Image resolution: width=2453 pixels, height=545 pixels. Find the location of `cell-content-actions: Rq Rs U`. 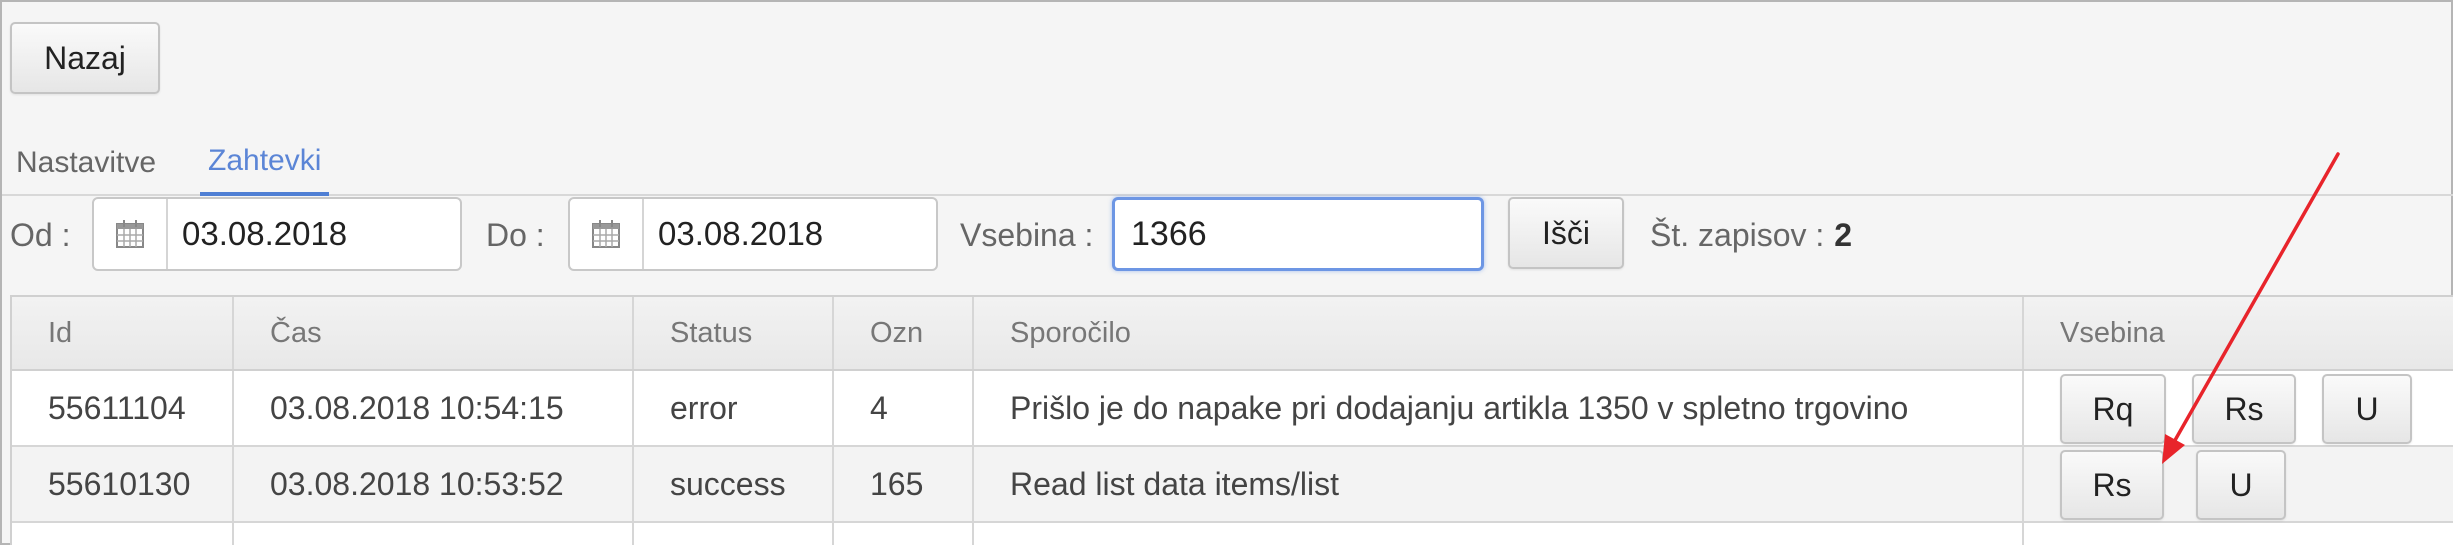

cell-content-actions: Rq Rs U is located at coordinates (2238, 408).